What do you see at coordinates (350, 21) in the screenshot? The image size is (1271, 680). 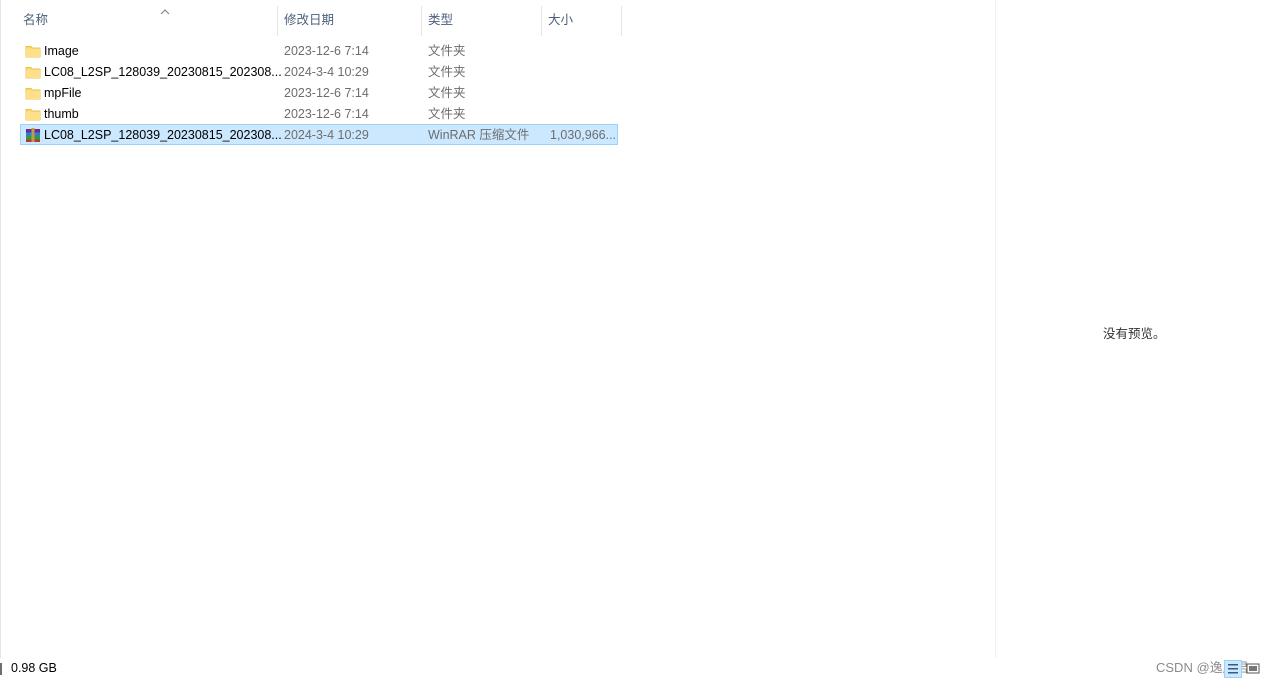 I see `column-header-date: 修改日期` at bounding box center [350, 21].